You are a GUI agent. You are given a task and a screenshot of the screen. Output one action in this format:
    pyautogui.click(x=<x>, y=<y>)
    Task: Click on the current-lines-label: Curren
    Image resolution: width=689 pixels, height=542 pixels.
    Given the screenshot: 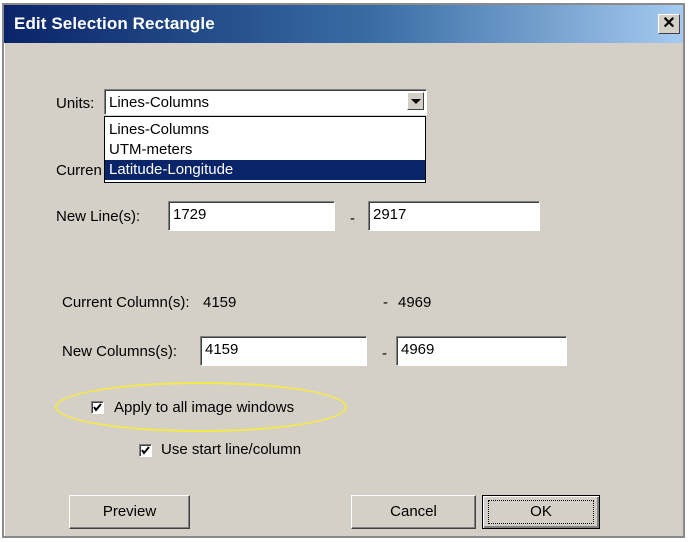 What is the action you would take?
    pyautogui.click(x=79, y=170)
    